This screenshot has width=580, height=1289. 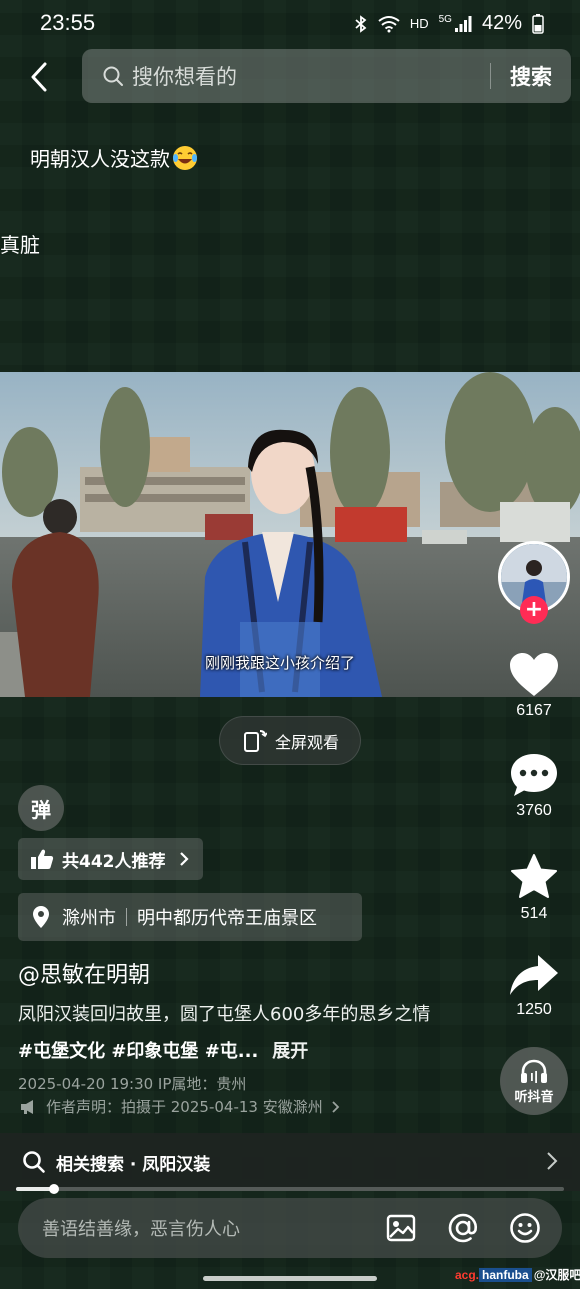 What do you see at coordinates (184, 1107) in the screenshot?
I see `declaration-text: 作者声明：拍摄于 2025-04-13 安徽滁州` at bounding box center [184, 1107].